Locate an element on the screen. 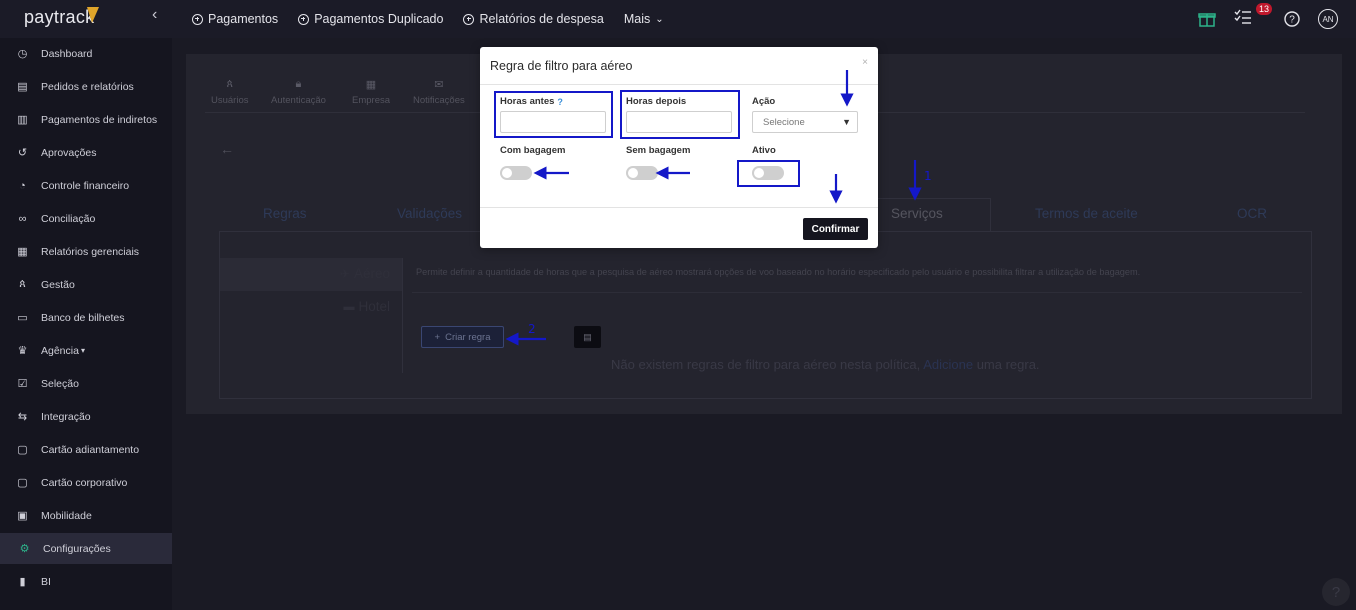  ticket-icon: ▭ is located at coordinates (22, 318).